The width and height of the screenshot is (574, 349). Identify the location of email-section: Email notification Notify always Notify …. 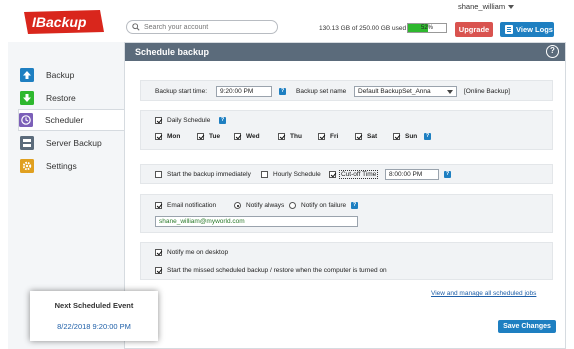
(346, 213).